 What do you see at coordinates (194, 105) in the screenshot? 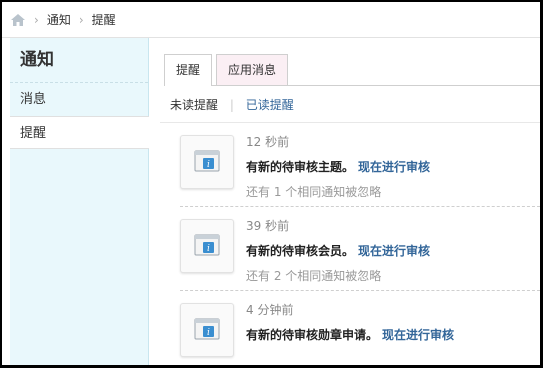
I see `unread-reminders-link: 未读提醒` at bounding box center [194, 105].